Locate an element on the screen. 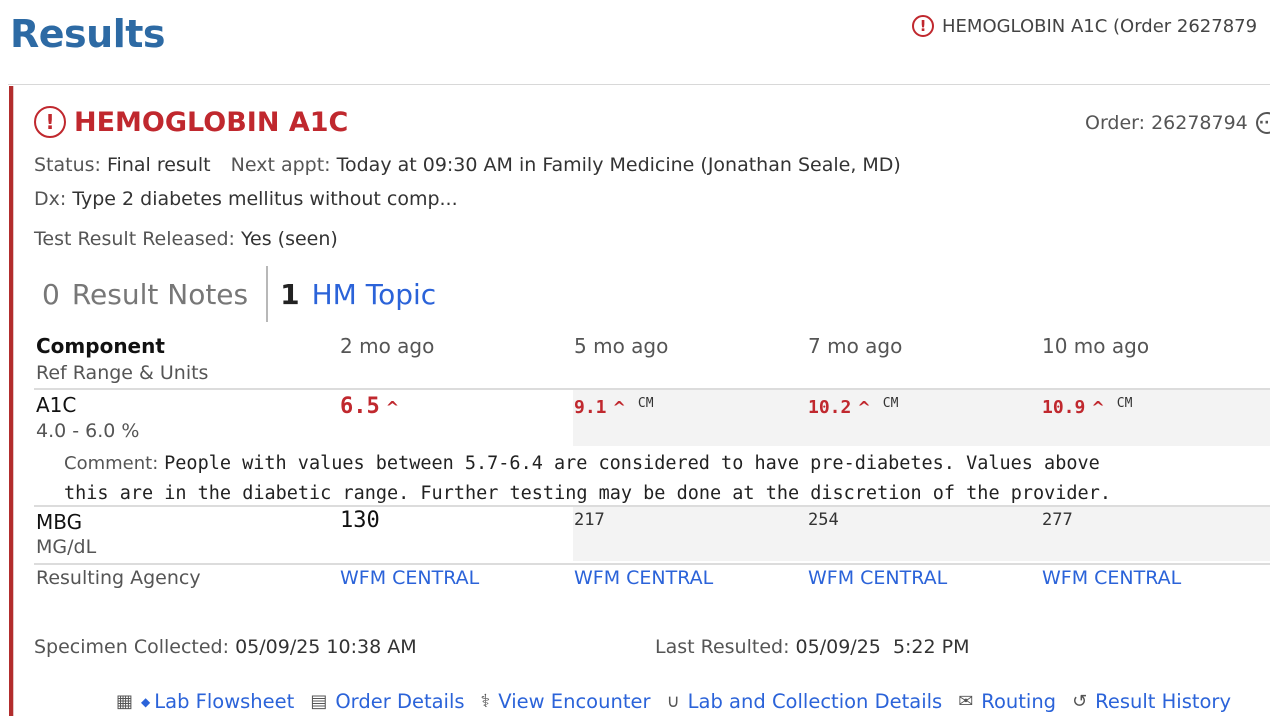  value-text: 10.9 is located at coordinates (1064, 407).